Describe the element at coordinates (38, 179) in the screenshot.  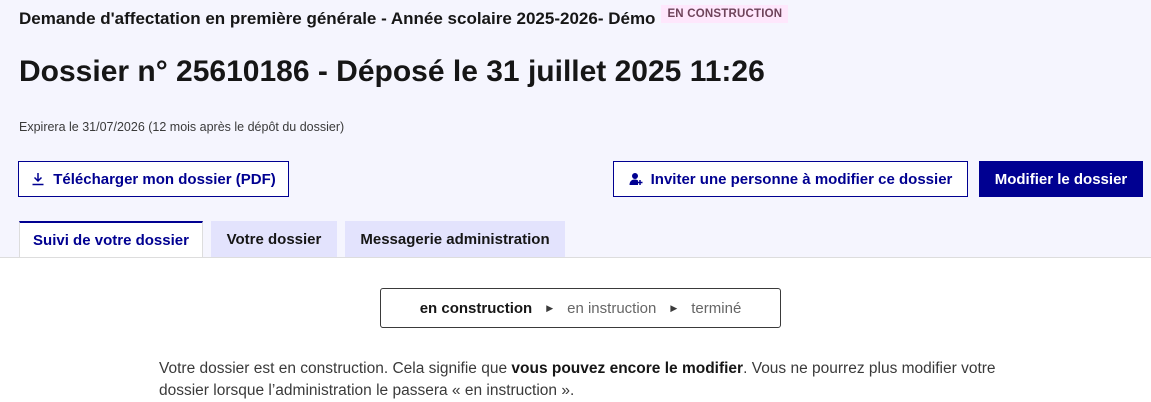
I see `download-icon` at that location.